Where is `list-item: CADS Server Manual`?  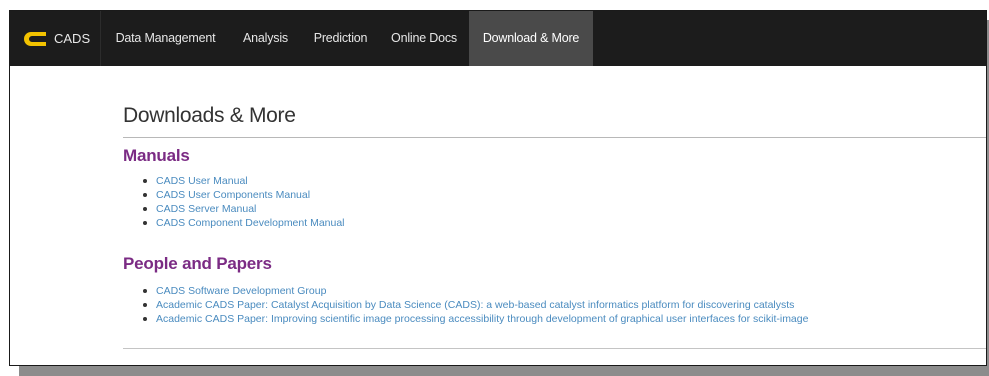 list-item: CADS Server Manual is located at coordinates (244, 209).